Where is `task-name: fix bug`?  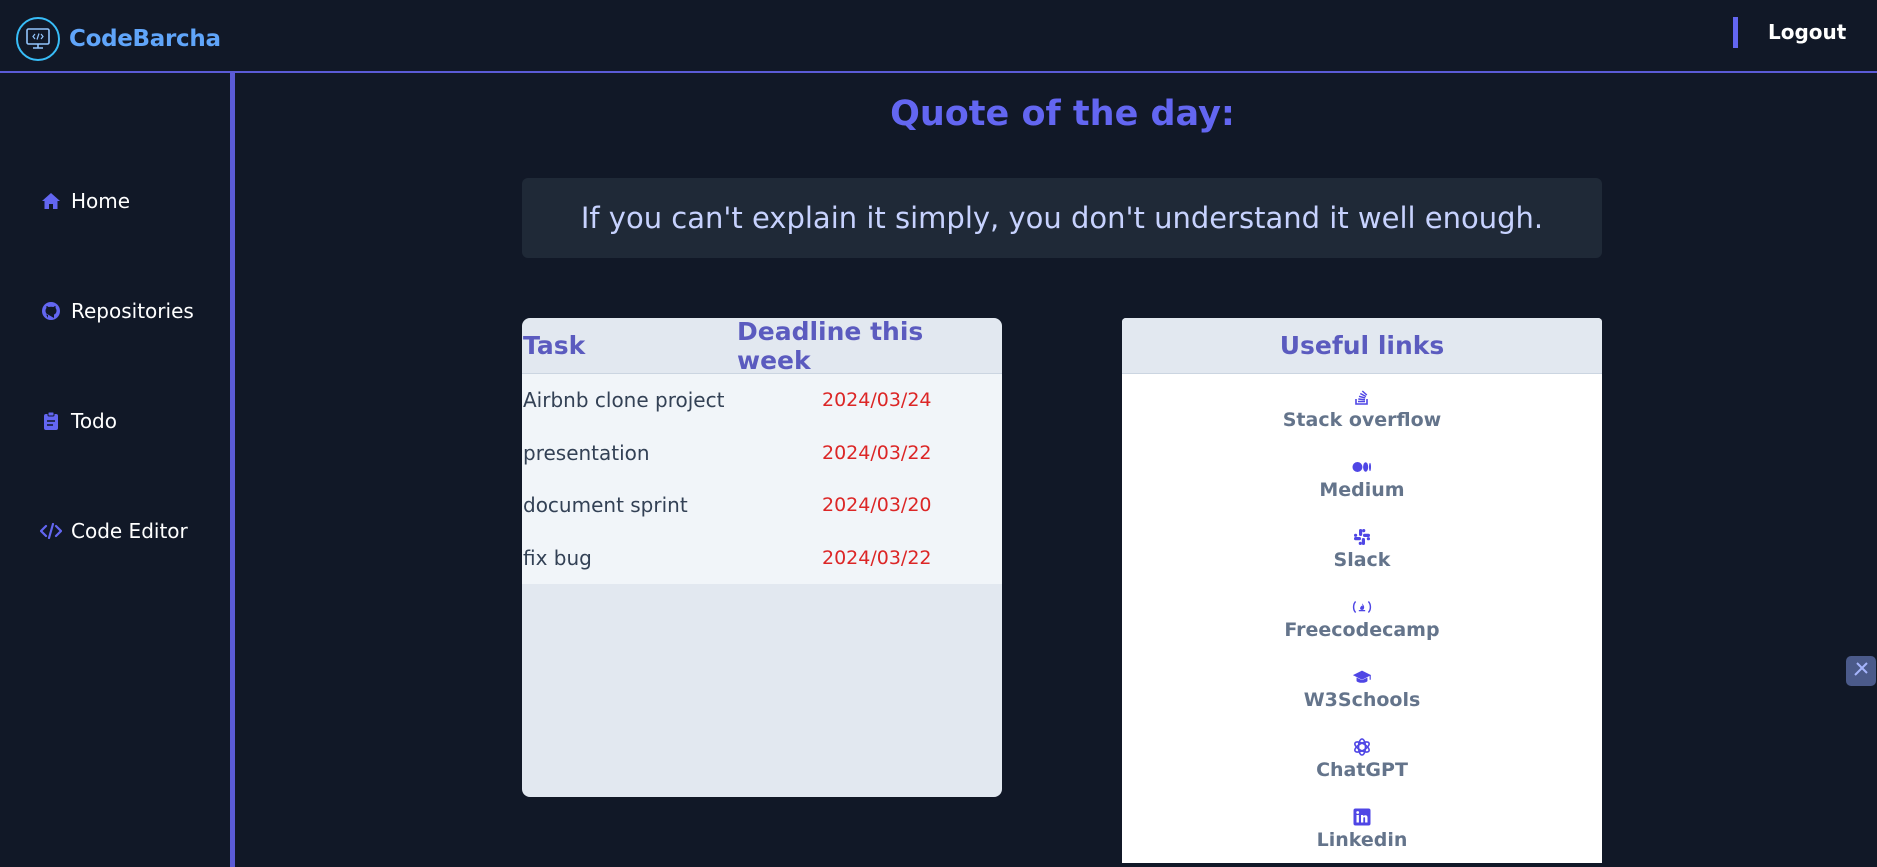
task-name: fix bug is located at coordinates (557, 557).